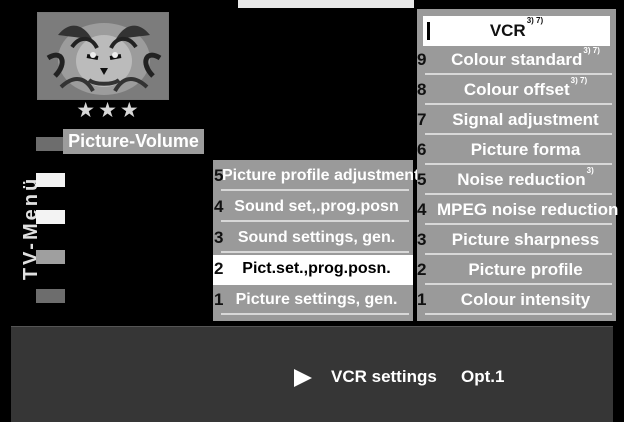 The height and width of the screenshot is (422, 624). I want to click on menu-item-number: 1, so click(422, 299).